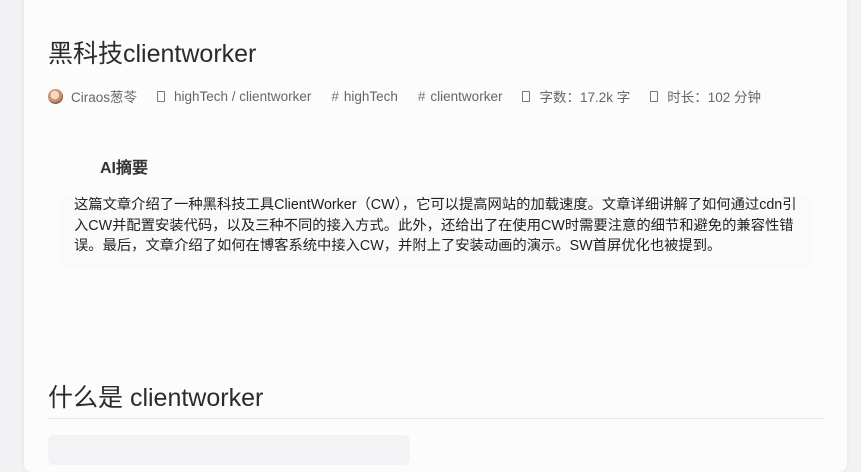  What do you see at coordinates (370, 96) in the screenshot?
I see `tag-label: highTech` at bounding box center [370, 96].